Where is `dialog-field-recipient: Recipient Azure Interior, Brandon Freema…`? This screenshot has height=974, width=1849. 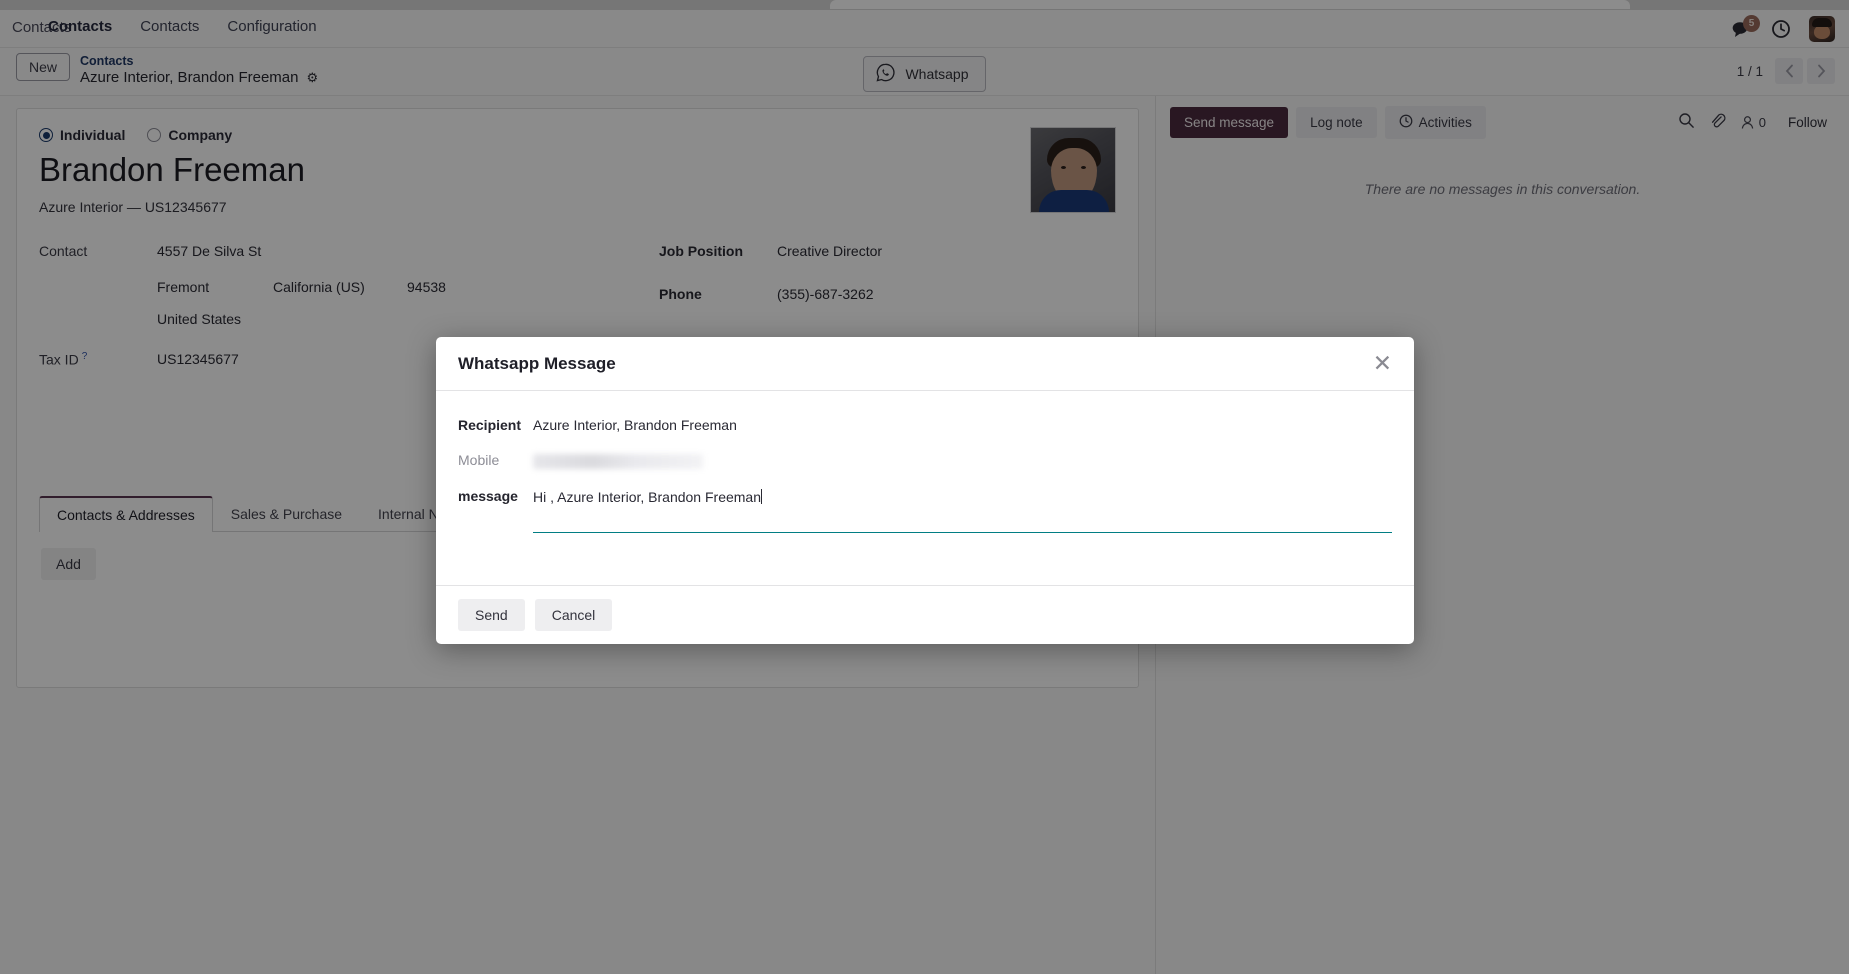 dialog-field-recipient: Recipient Azure Interior, Brandon Freema… is located at coordinates (925, 424).